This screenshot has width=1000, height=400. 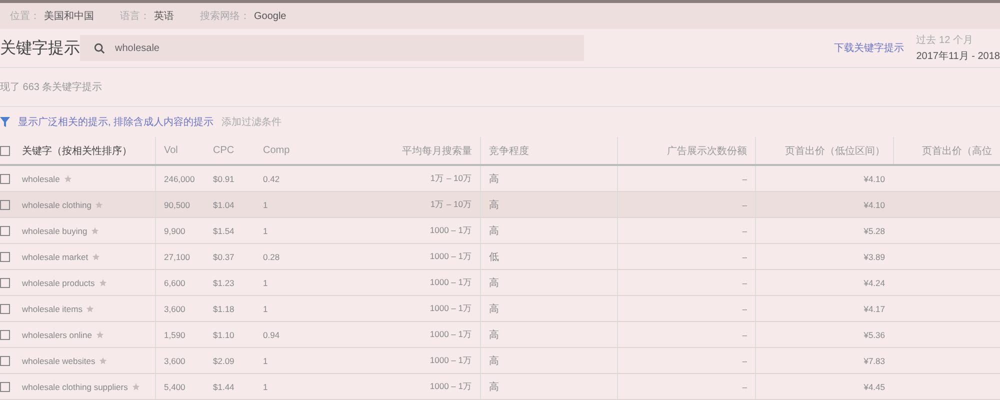 I want to click on setting-label: 语言：, so click(x=135, y=16).